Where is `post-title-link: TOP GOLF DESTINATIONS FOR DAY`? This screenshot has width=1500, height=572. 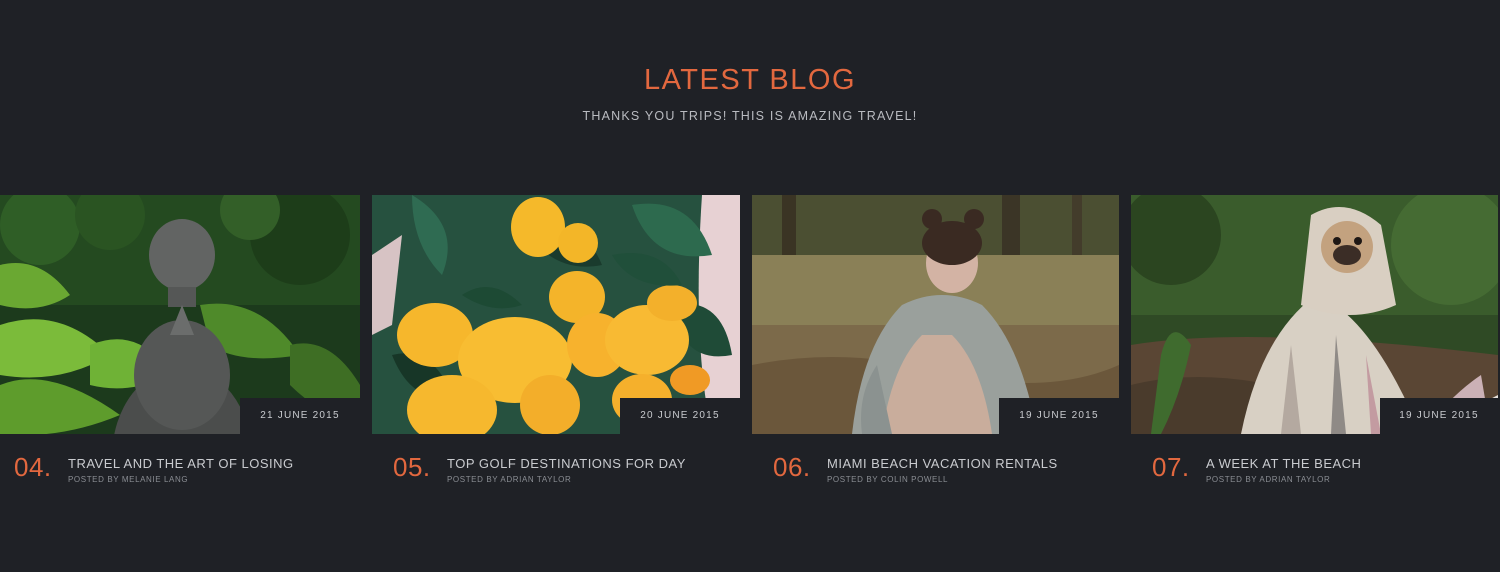 post-title-link: TOP GOLF DESTINATIONS FOR DAY is located at coordinates (566, 463).